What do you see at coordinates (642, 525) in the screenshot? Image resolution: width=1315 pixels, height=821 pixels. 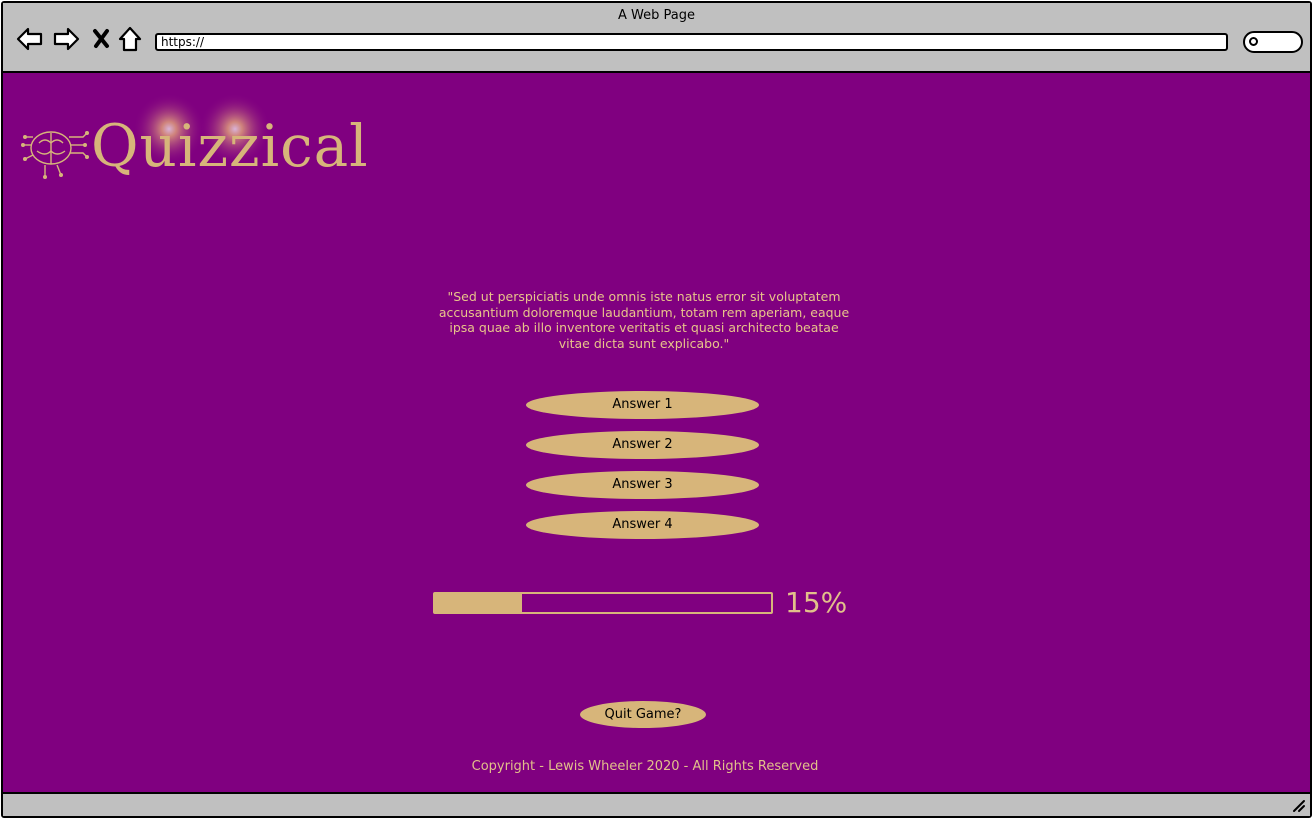 I see `answer-button-4: Answer 4` at bounding box center [642, 525].